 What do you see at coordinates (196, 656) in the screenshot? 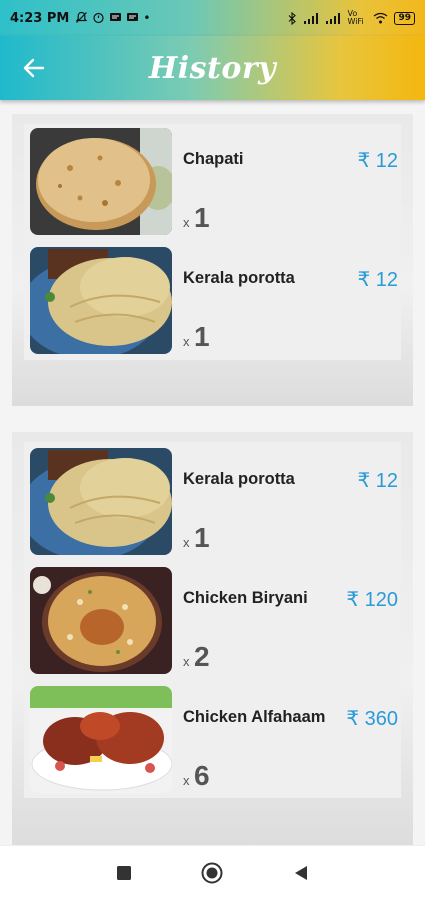
I see `item-quantity: x 2` at bounding box center [196, 656].